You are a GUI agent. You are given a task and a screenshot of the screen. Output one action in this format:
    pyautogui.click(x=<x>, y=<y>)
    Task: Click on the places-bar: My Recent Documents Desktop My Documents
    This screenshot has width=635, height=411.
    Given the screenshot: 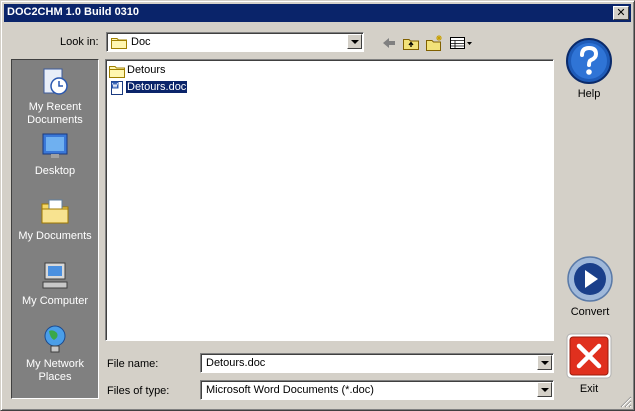 What is the action you would take?
    pyautogui.click(x=55, y=229)
    